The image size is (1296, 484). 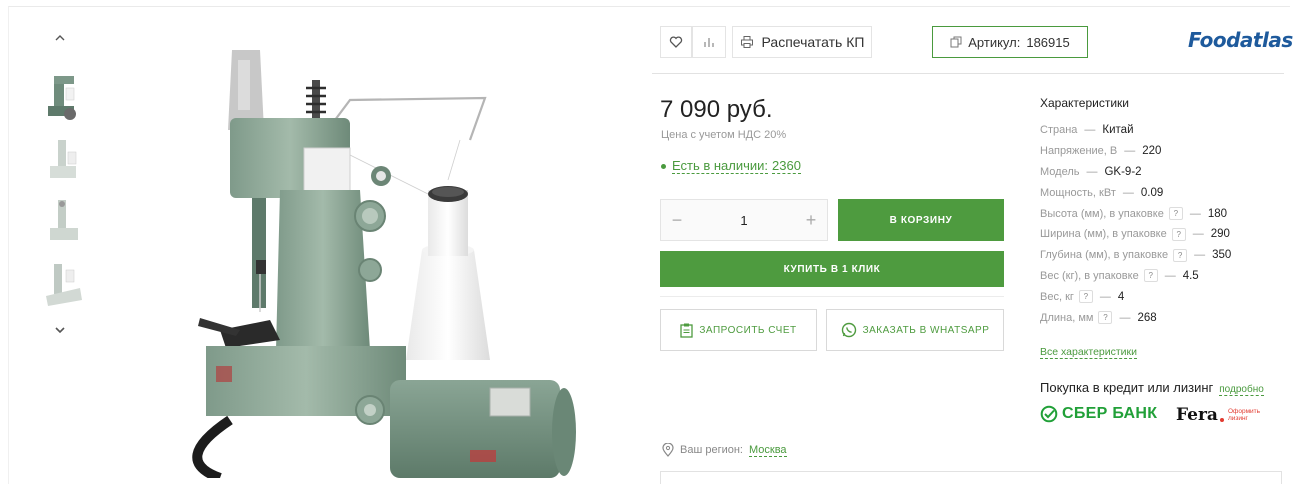 I want to click on sberbank-logo: СБЕР БАНК, so click(x=1098, y=414).